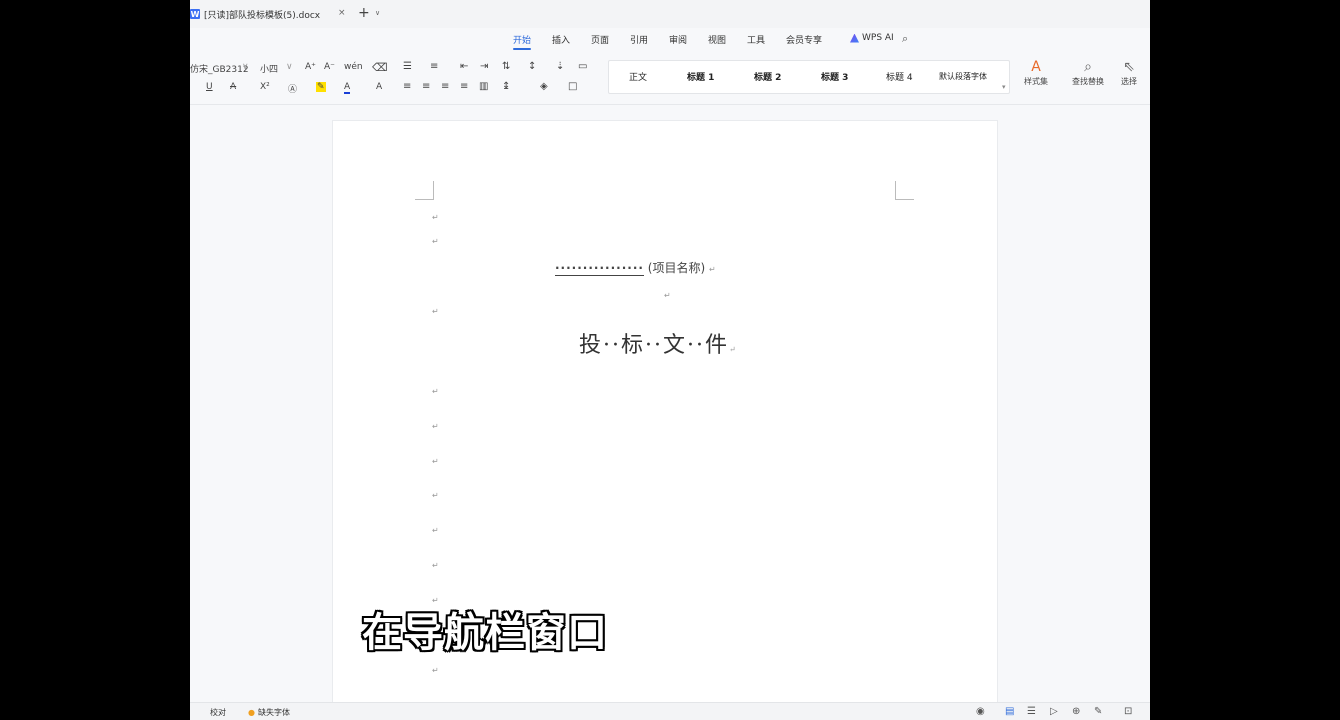  I want to click on font-color-icon: A, so click(347, 88).